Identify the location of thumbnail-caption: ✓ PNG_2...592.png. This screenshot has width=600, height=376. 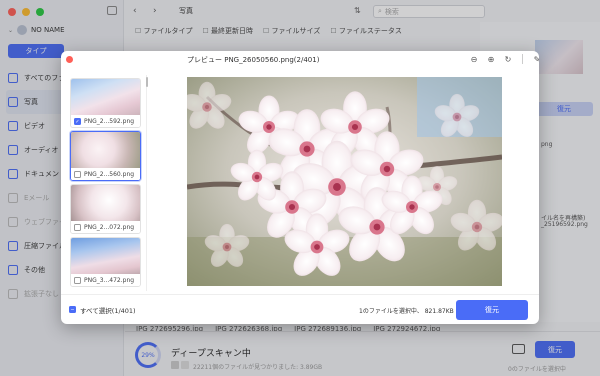
(105, 121).